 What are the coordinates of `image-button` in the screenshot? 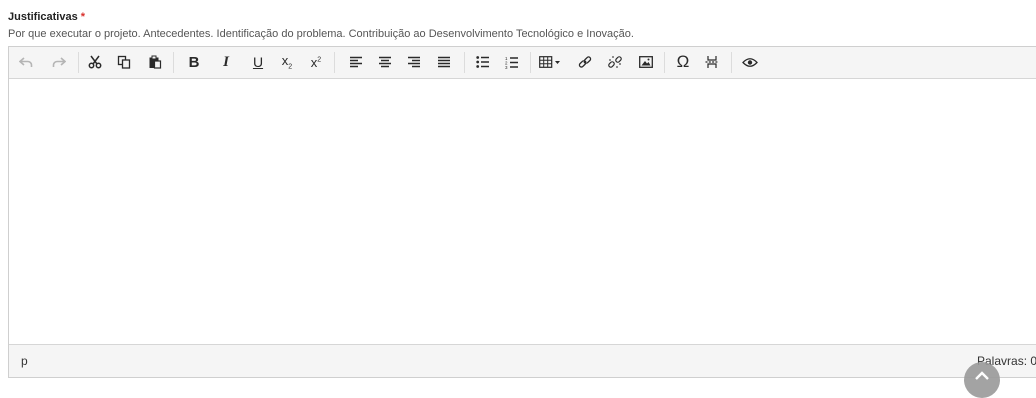 It's located at (646, 62).